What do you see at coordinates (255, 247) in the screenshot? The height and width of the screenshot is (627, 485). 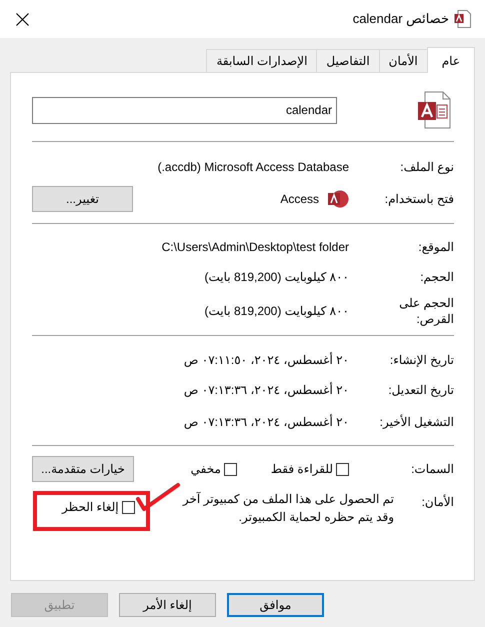 I see `field-value: C:\Users\Admin\Desktop\test folder` at bounding box center [255, 247].